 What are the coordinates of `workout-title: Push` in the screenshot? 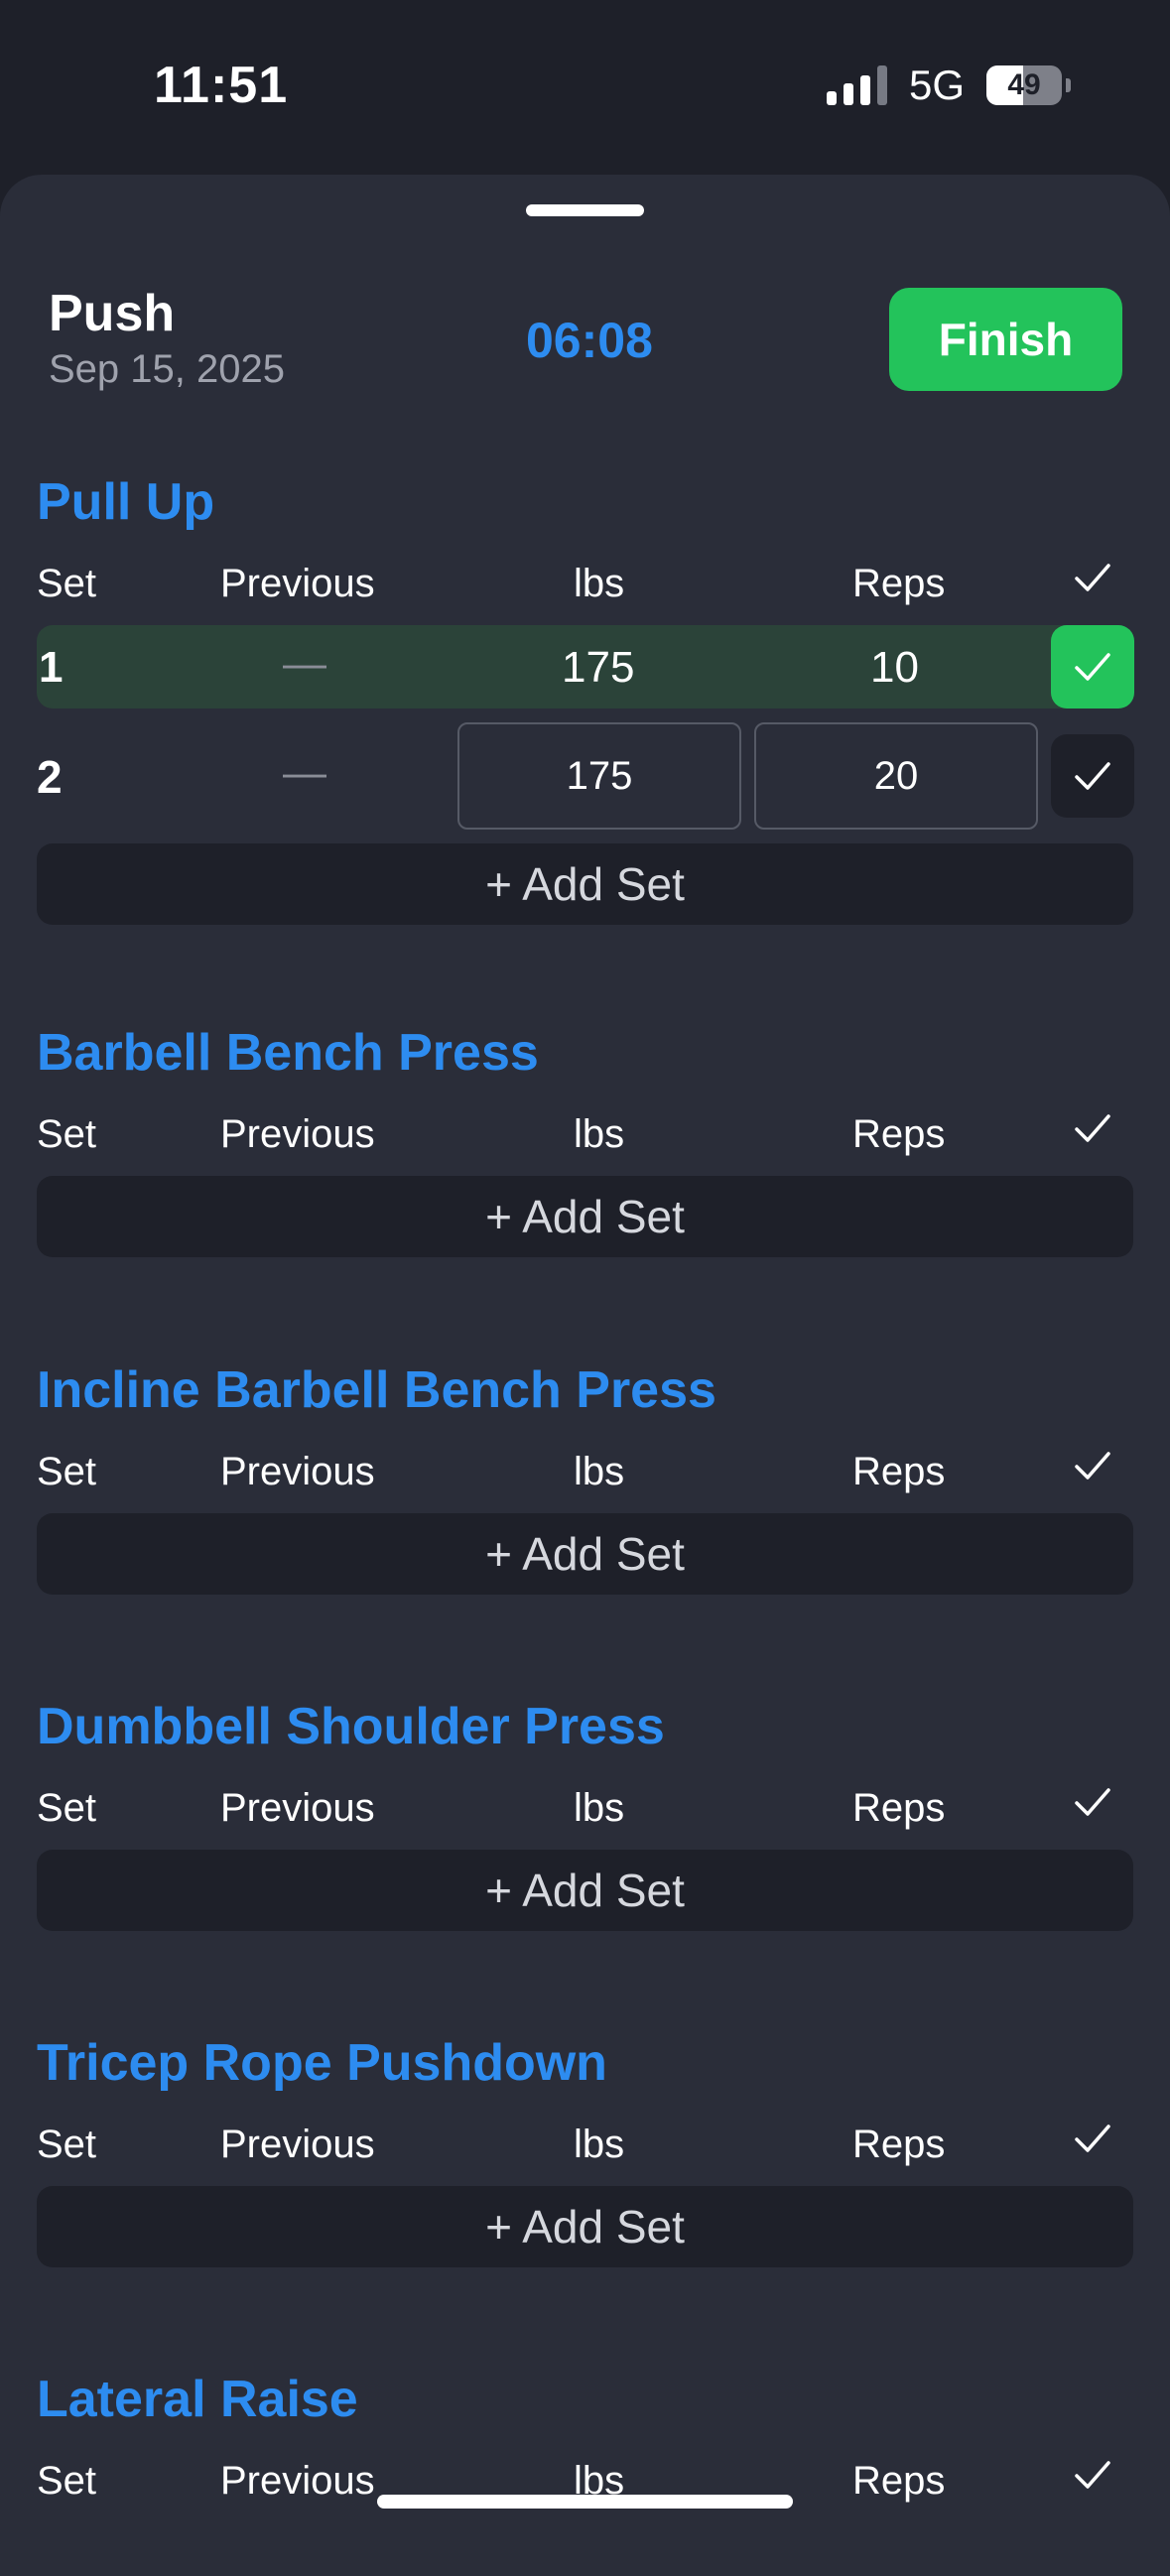 It's located at (112, 313).